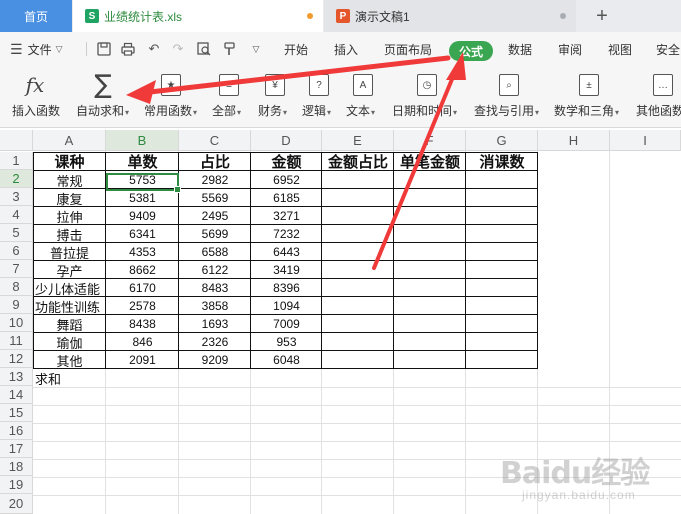 The image size is (681, 514). What do you see at coordinates (322, 97) in the screenshot?
I see `logic-button: ? 逻辑▾` at bounding box center [322, 97].